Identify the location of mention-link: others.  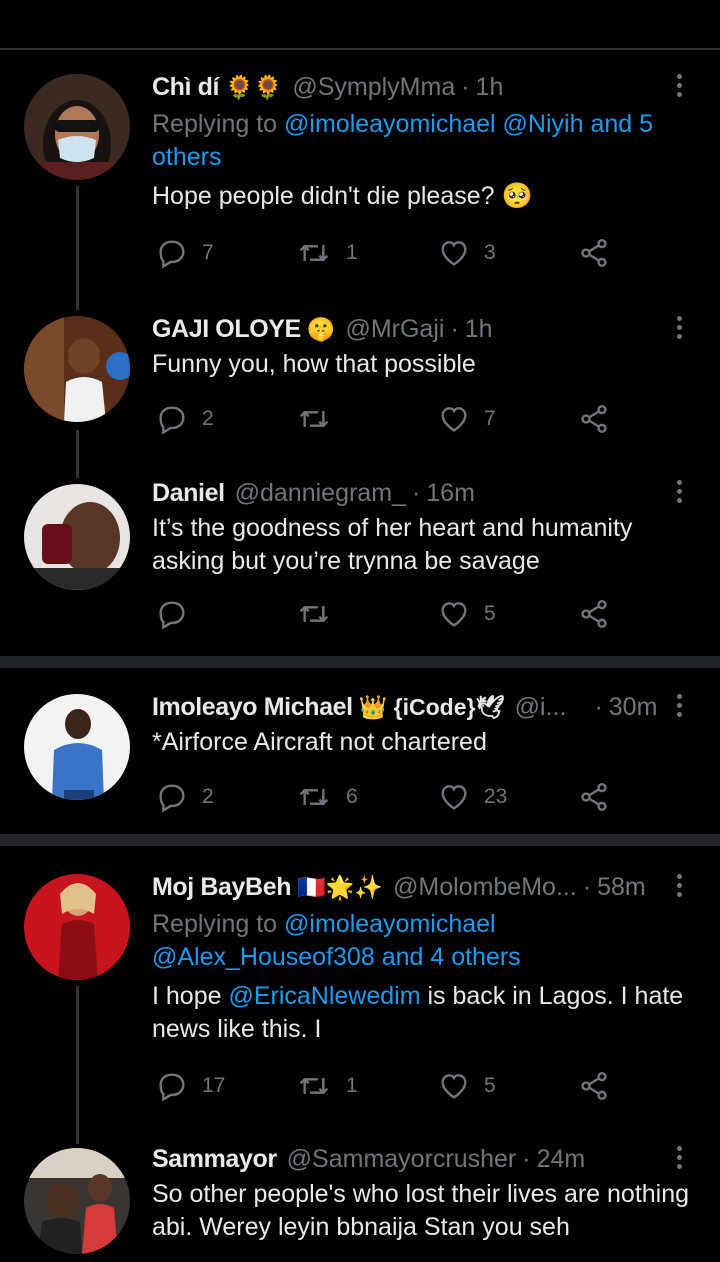
(186, 157).